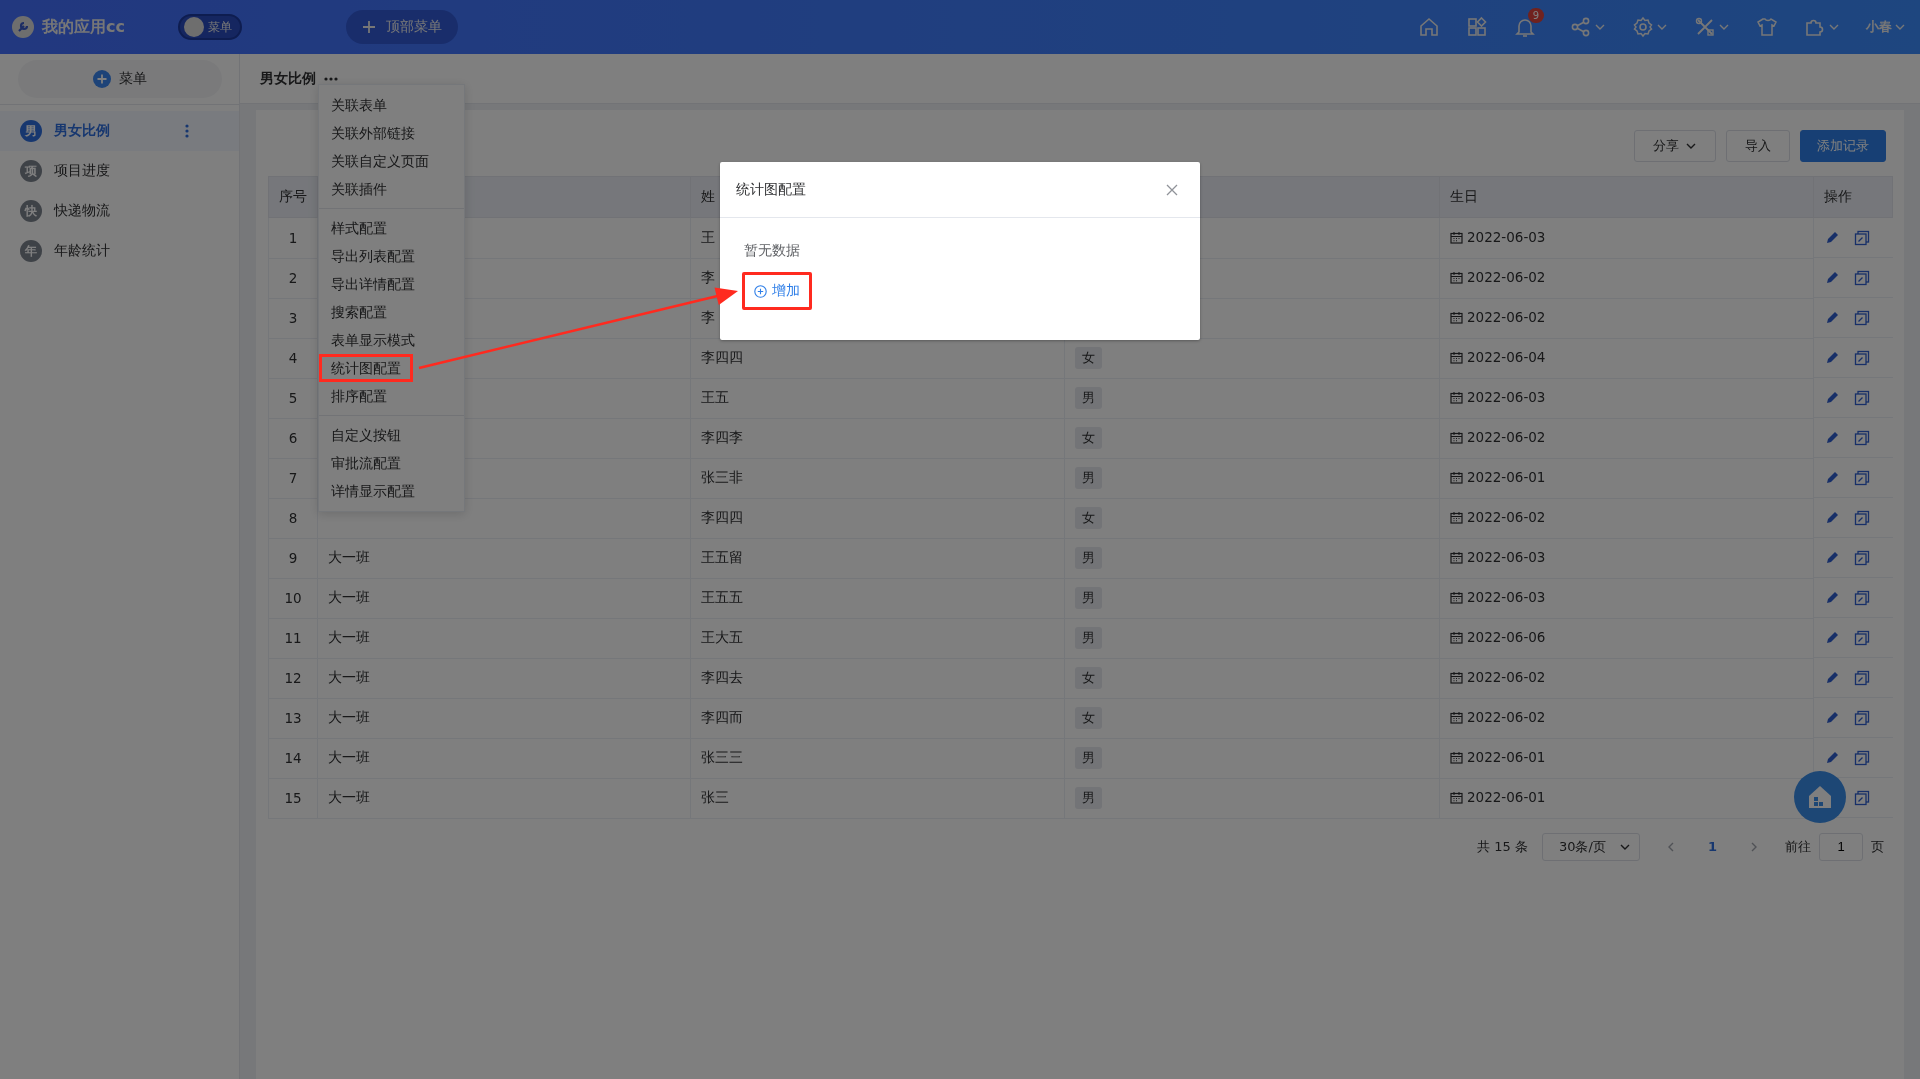  What do you see at coordinates (722, 557) in the screenshot?
I see `table-cell: 王五留` at bounding box center [722, 557].